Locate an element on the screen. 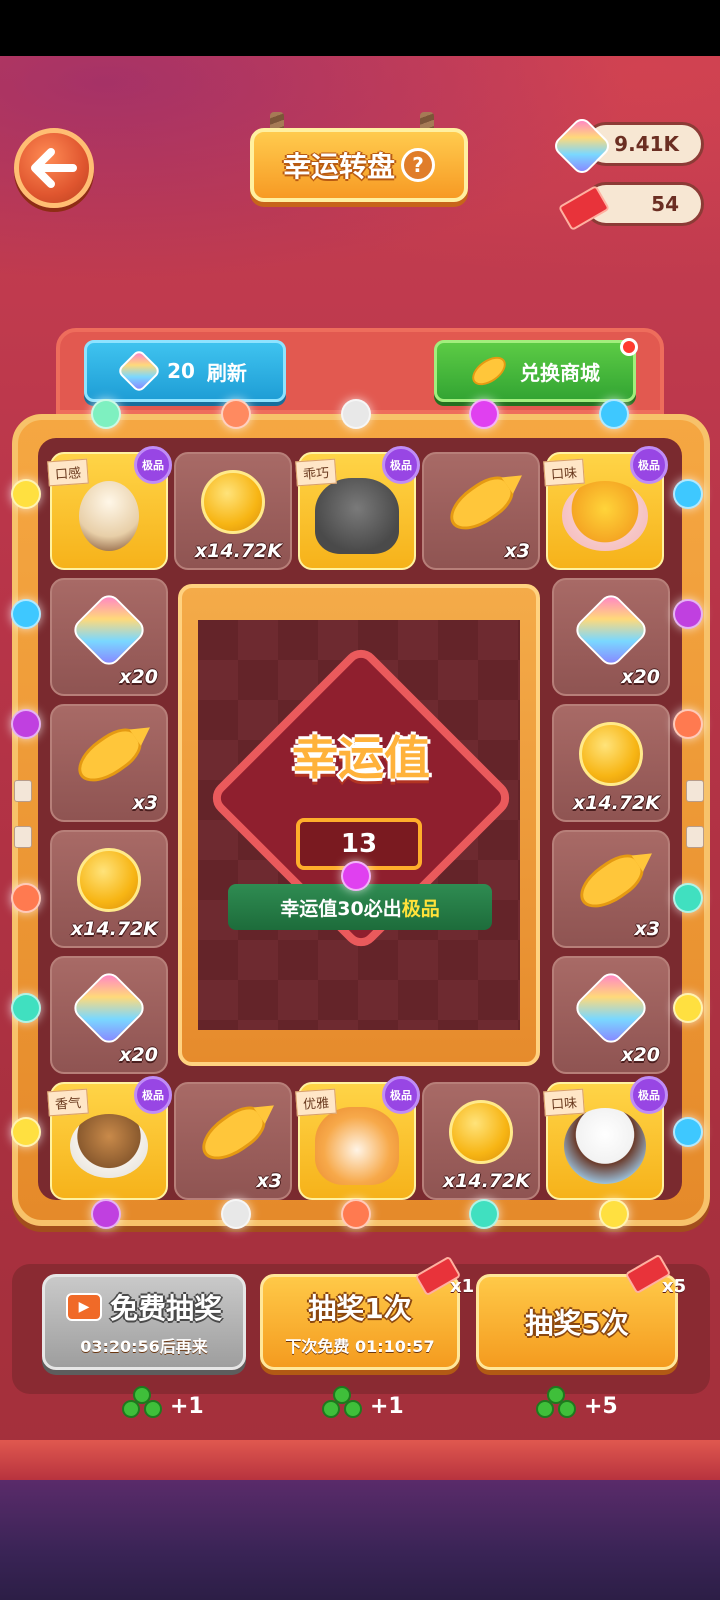 The width and height of the screenshot is (720, 1600). title-sign: 幸运转盘 ? is located at coordinates (359, 165).